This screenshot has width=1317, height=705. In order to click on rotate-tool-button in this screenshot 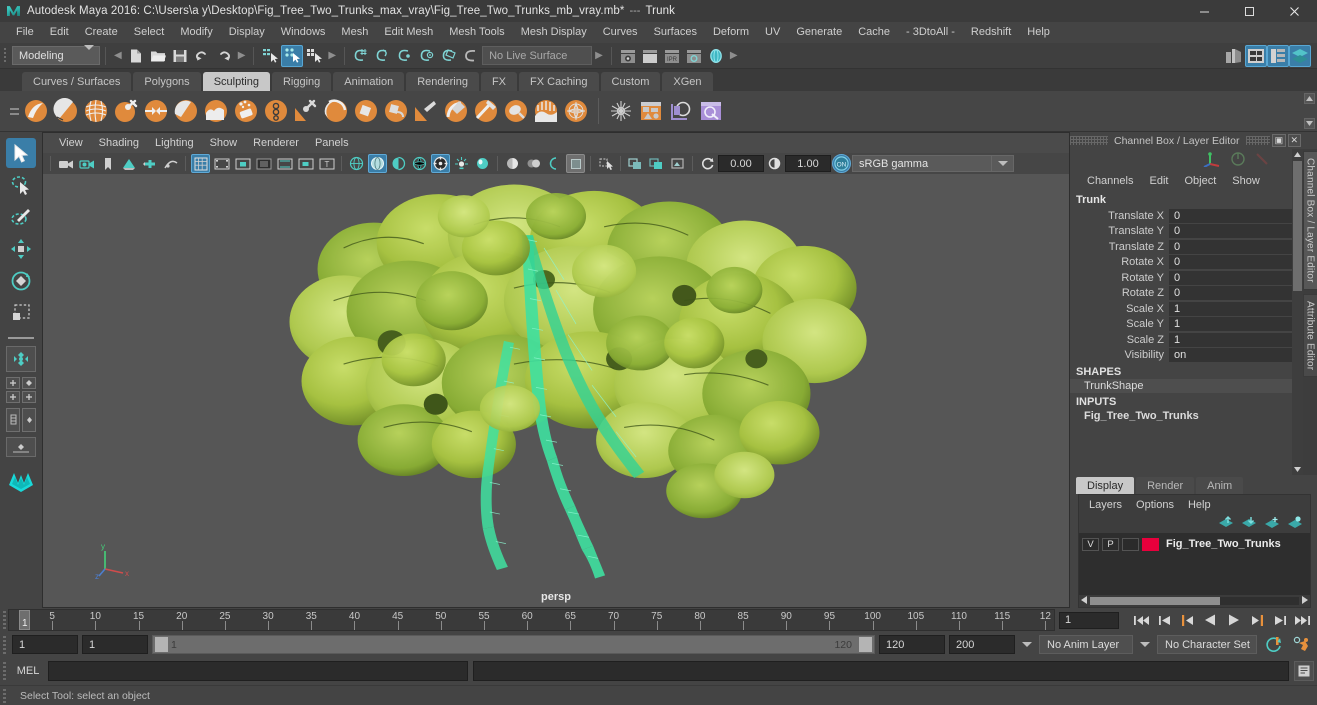, I will do `click(21, 281)`.